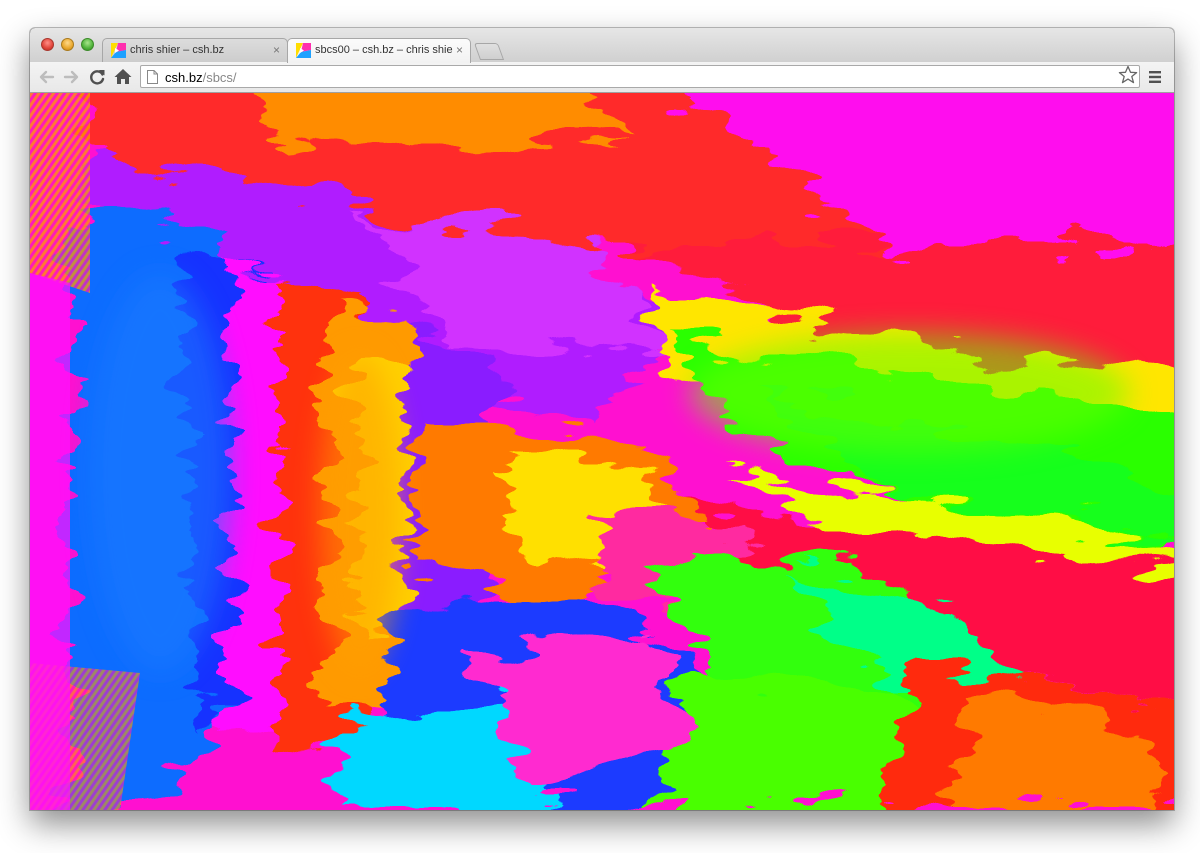  What do you see at coordinates (123, 77) in the screenshot?
I see `home-icon` at bounding box center [123, 77].